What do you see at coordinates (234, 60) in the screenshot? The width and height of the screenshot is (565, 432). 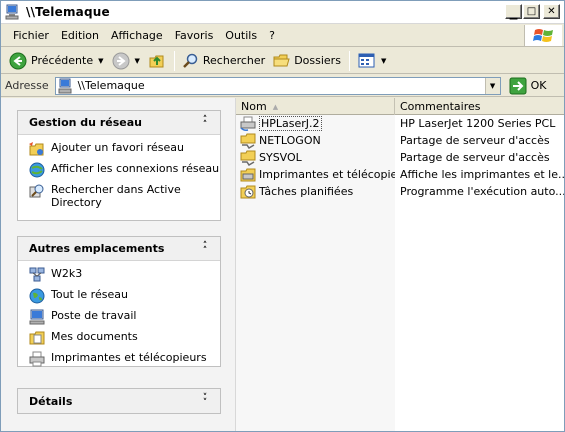 I see `search-label: Rechercher` at bounding box center [234, 60].